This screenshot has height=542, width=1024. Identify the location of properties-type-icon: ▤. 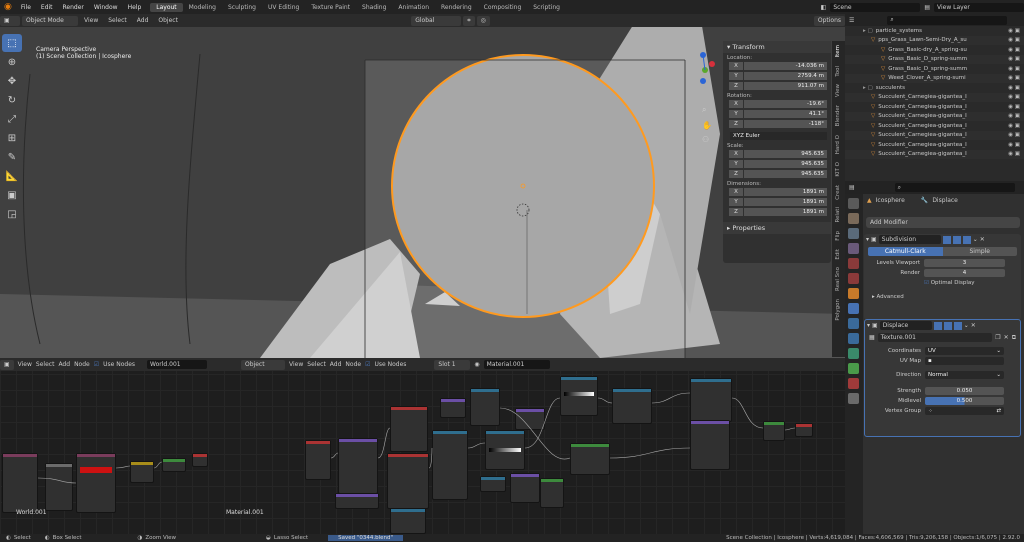
(852, 187).